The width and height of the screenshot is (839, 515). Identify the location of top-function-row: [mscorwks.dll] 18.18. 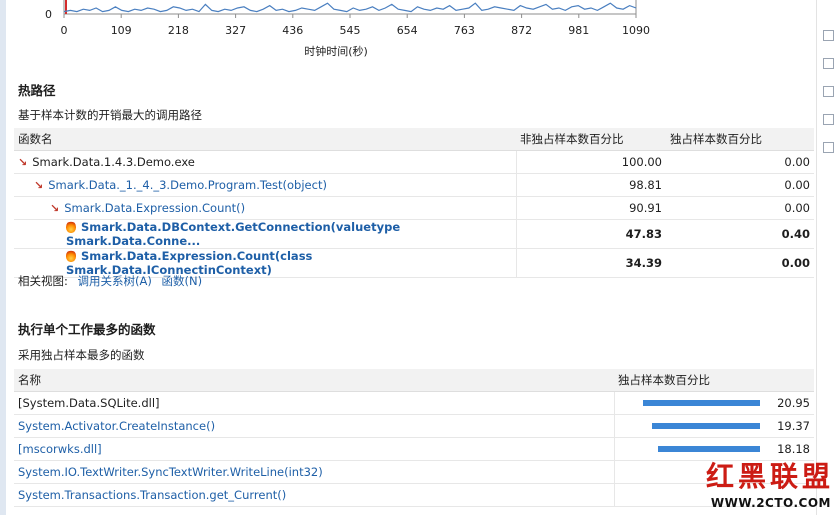
(414, 449).